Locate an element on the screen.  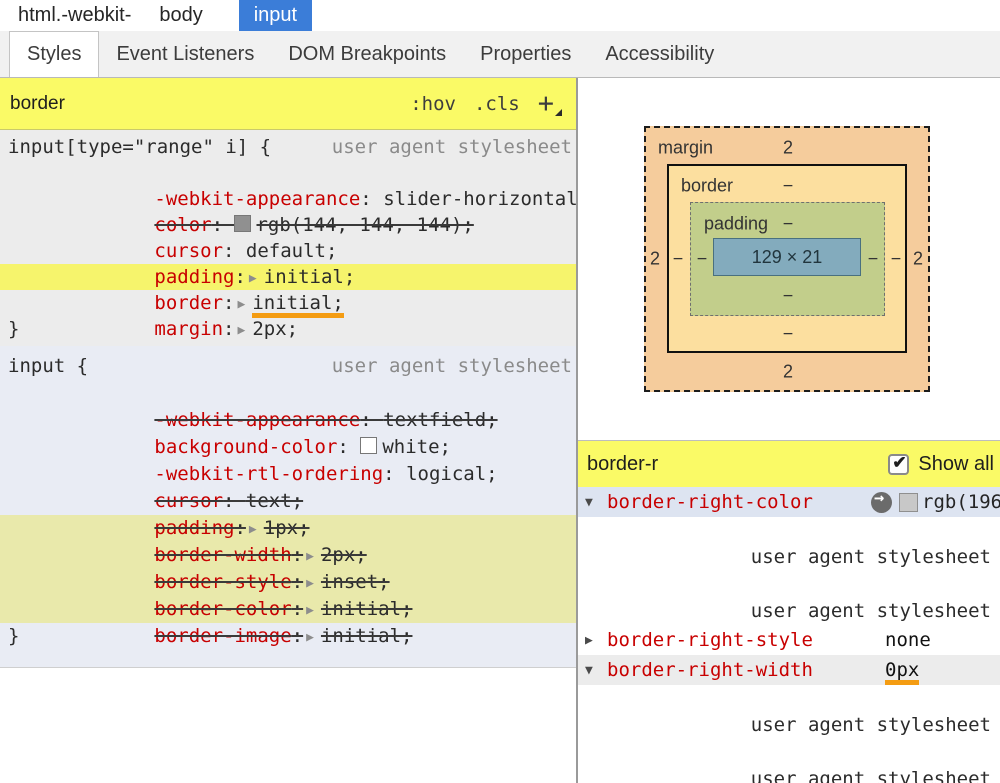
border-label: border is located at coordinates (707, 185).